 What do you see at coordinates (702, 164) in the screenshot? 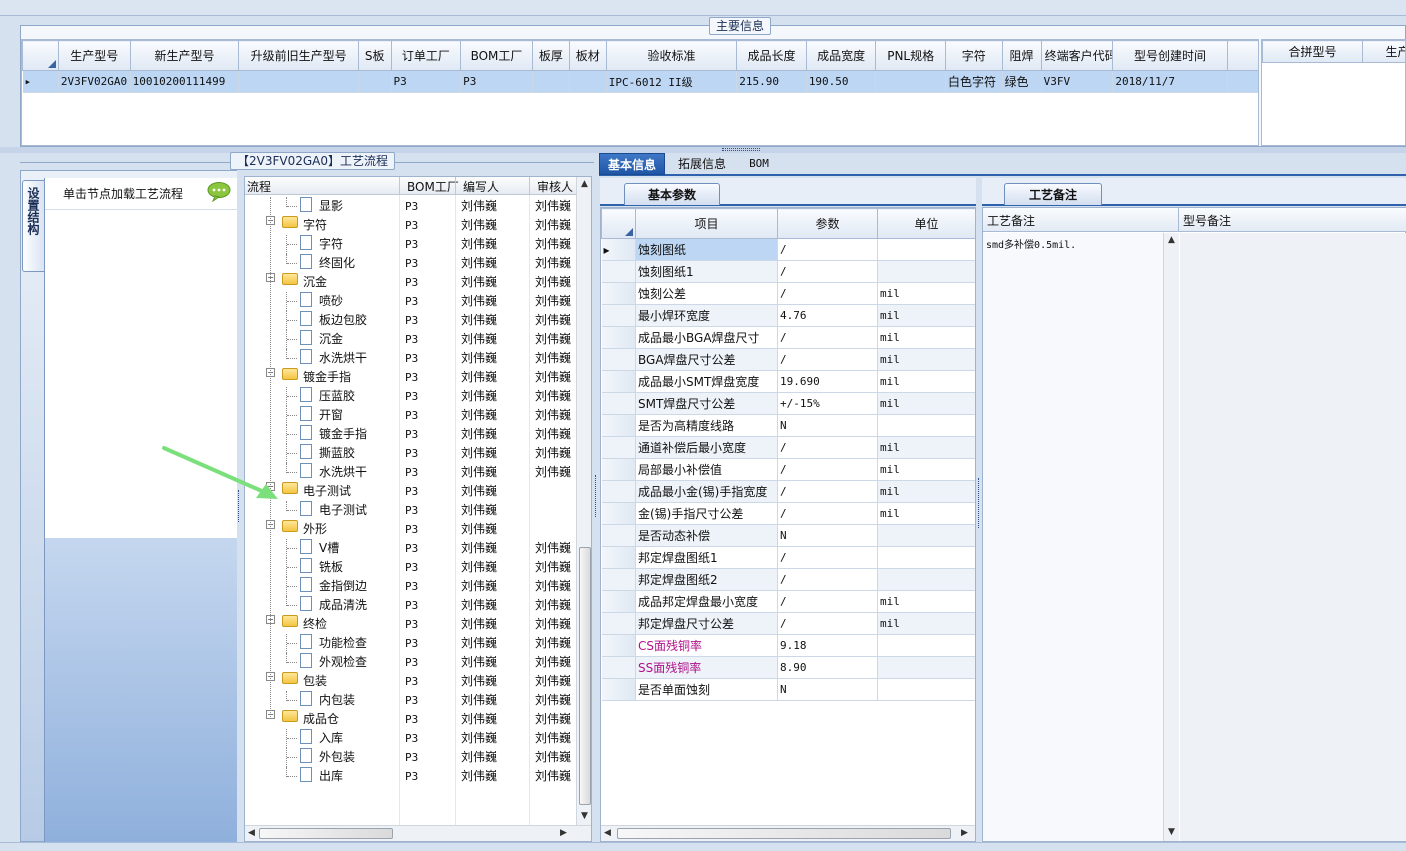
I see `tab-extended-info: 拓展信息` at bounding box center [702, 164].